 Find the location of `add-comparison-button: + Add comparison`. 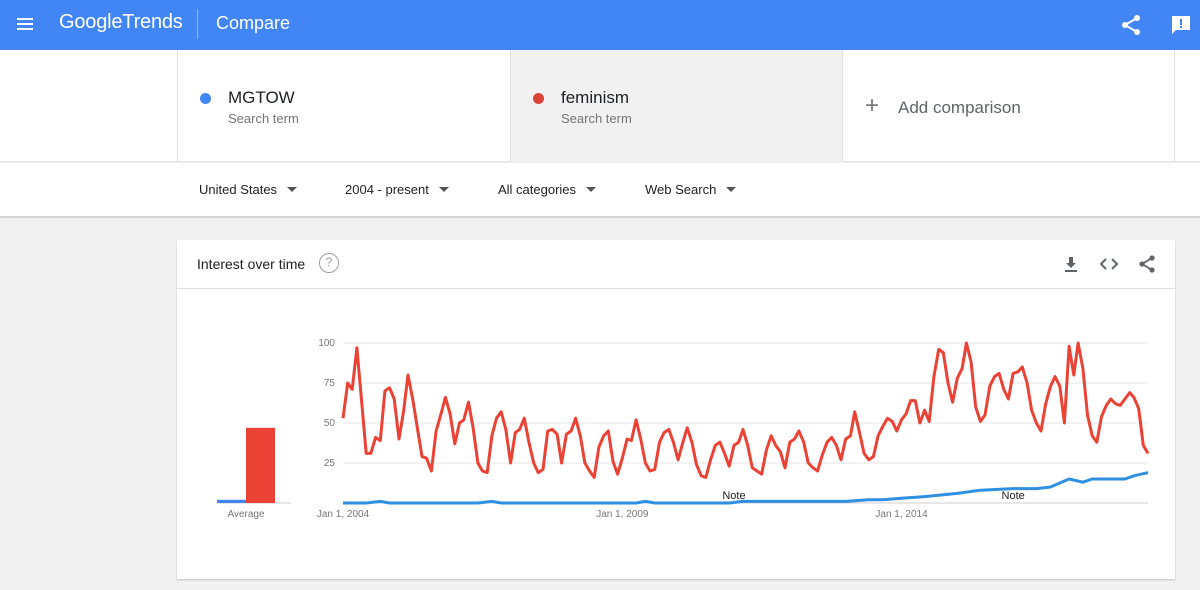

add-comparison-button: + Add comparison is located at coordinates (1008, 106).